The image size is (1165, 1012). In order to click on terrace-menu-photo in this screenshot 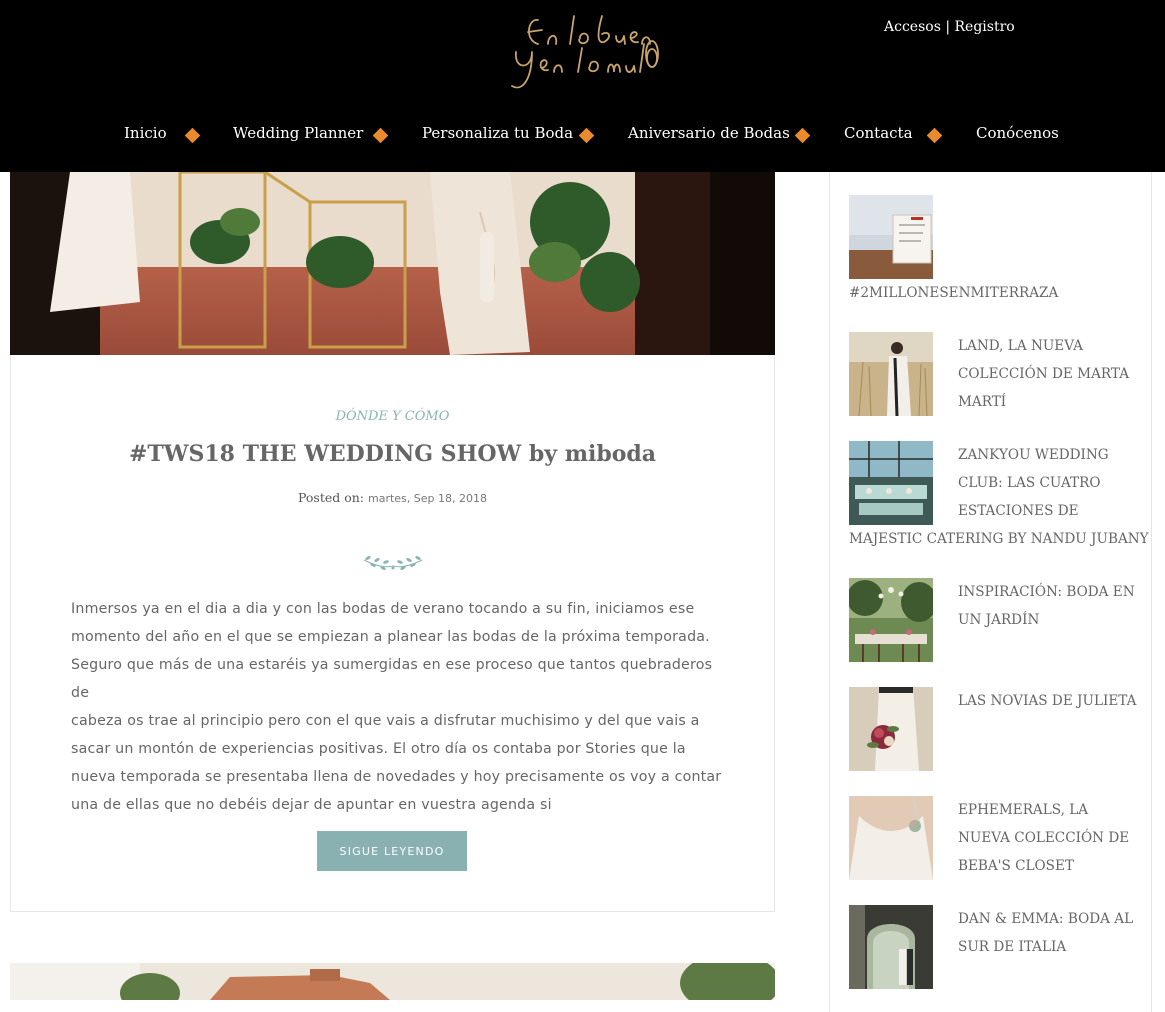, I will do `click(891, 237)`.